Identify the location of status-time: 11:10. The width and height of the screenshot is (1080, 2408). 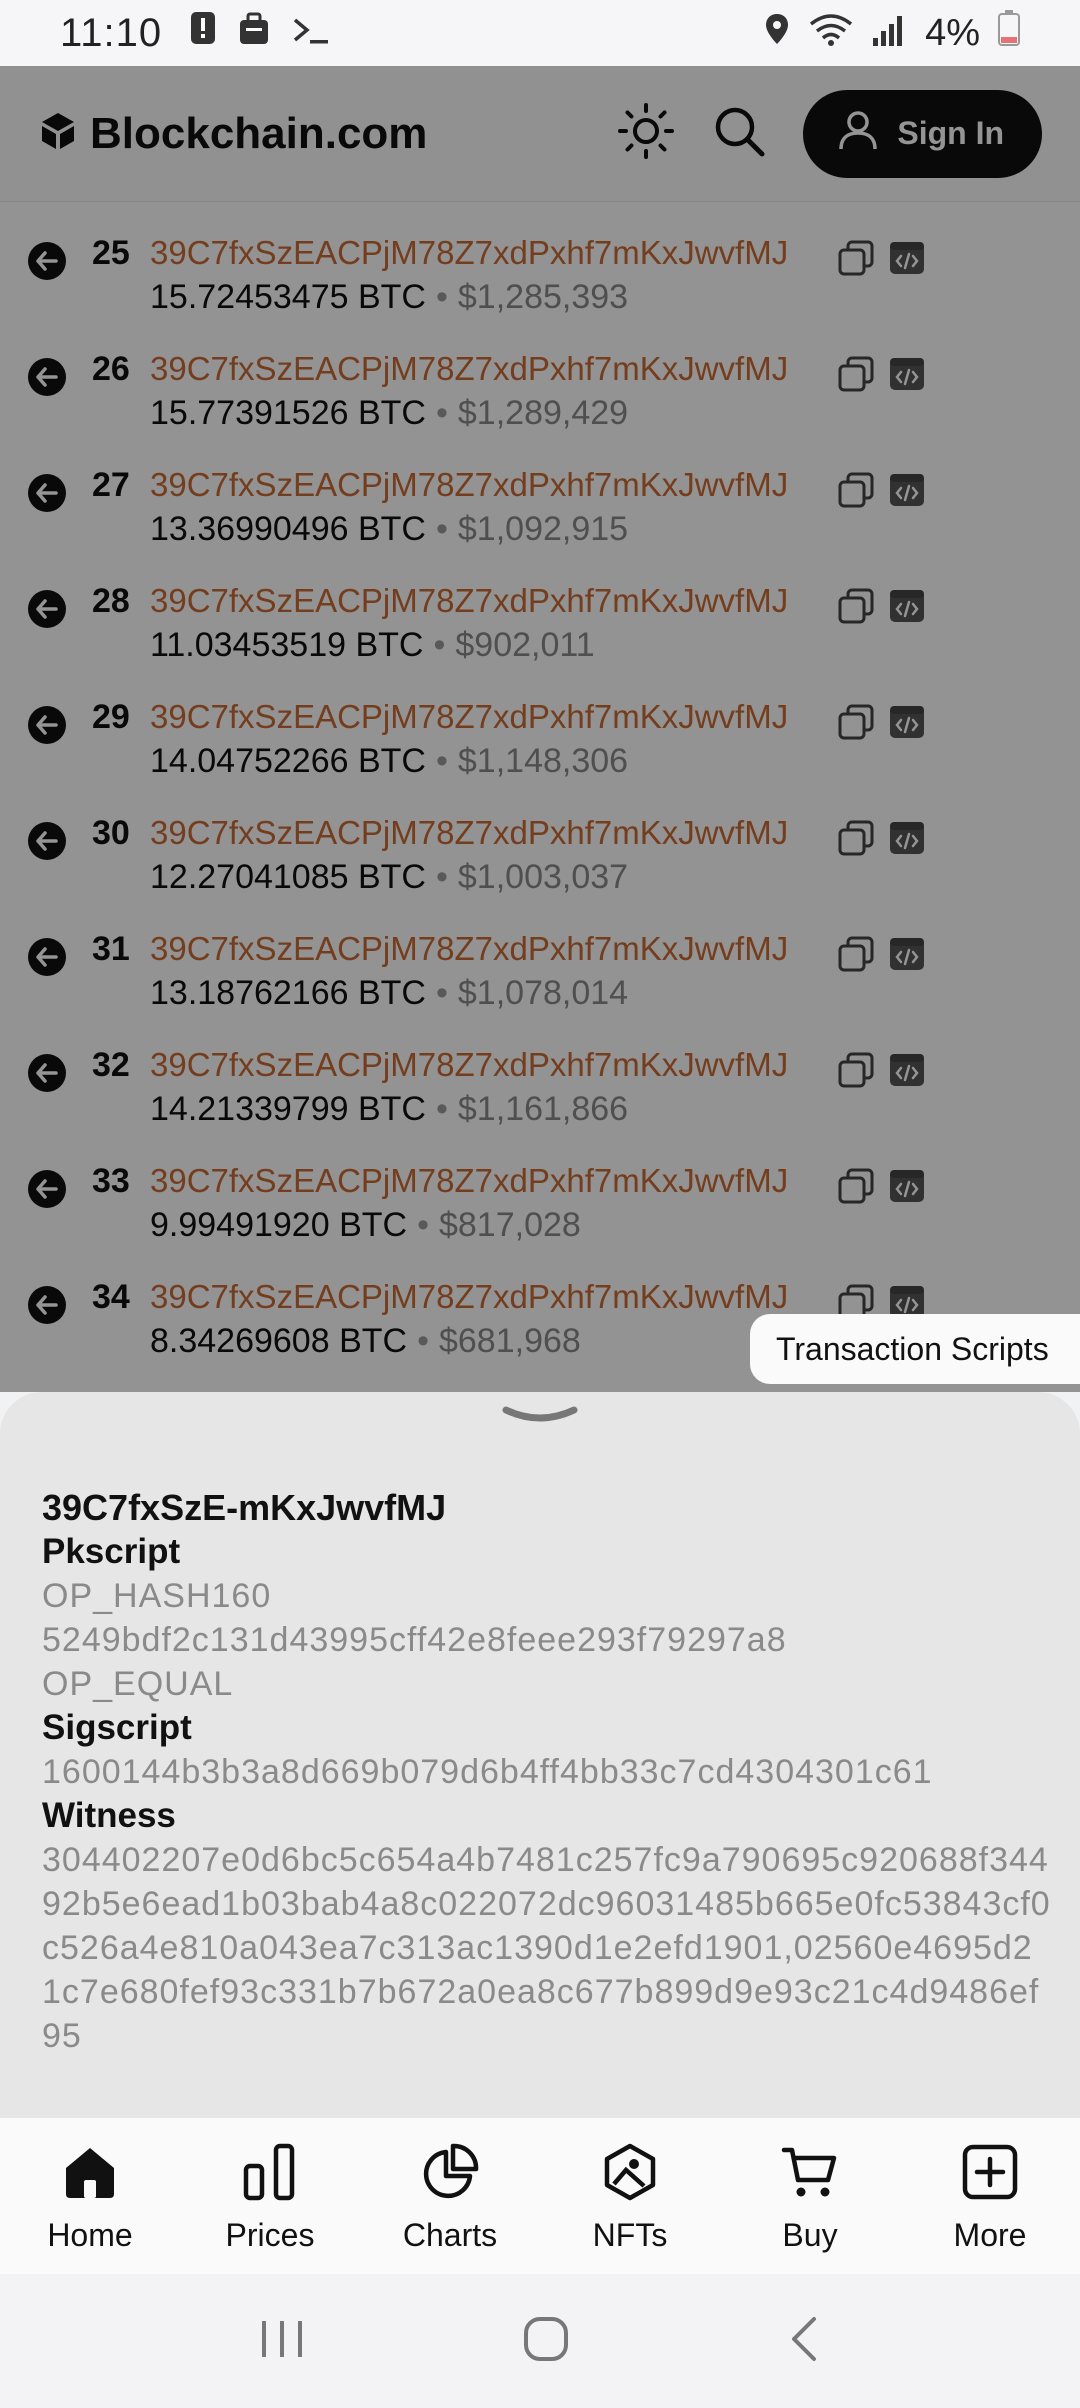
(111, 32).